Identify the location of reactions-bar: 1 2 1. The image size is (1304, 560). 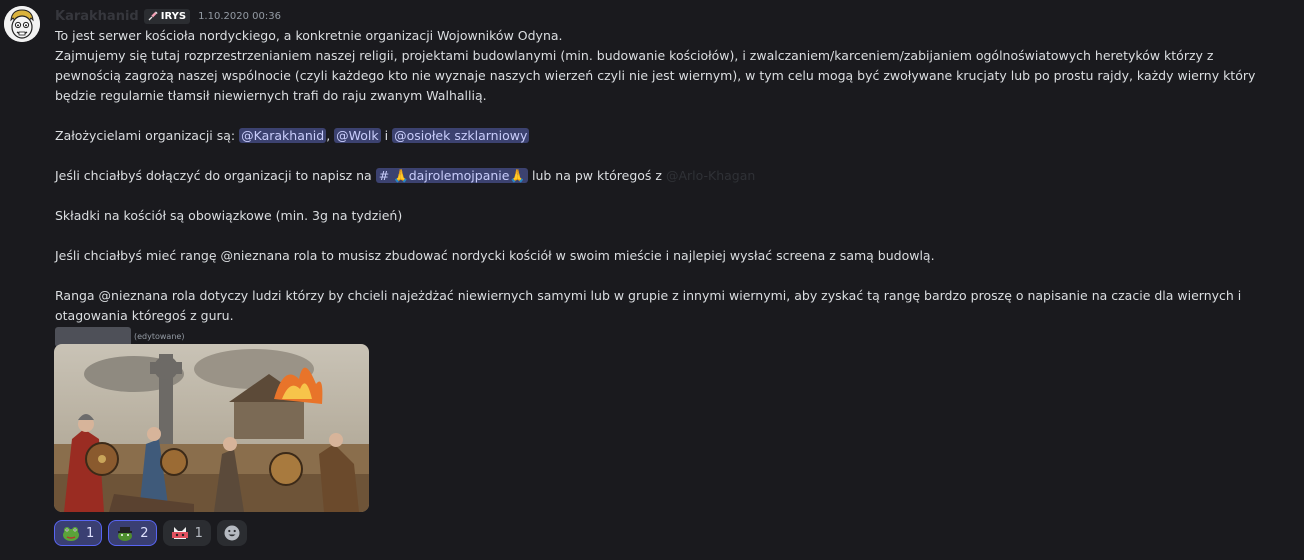
(150, 533).